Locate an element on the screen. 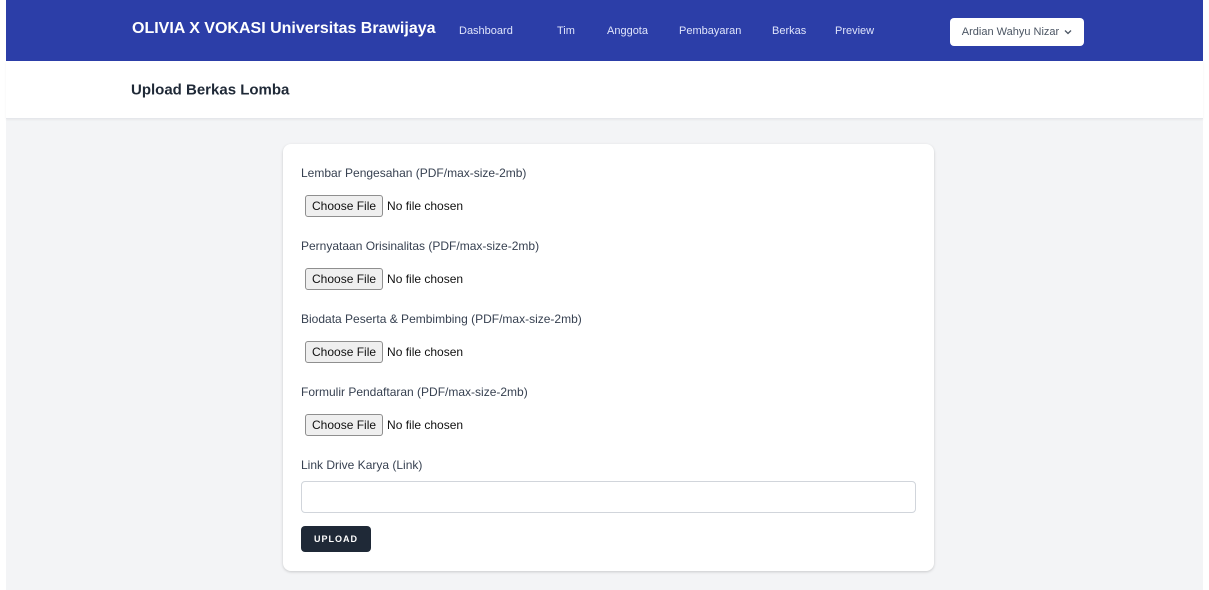 This screenshot has height=590, width=1209. lembar-pengesahan-label: Lembar Pengesahan (PDF/max-size-2mb) is located at coordinates (414, 173).